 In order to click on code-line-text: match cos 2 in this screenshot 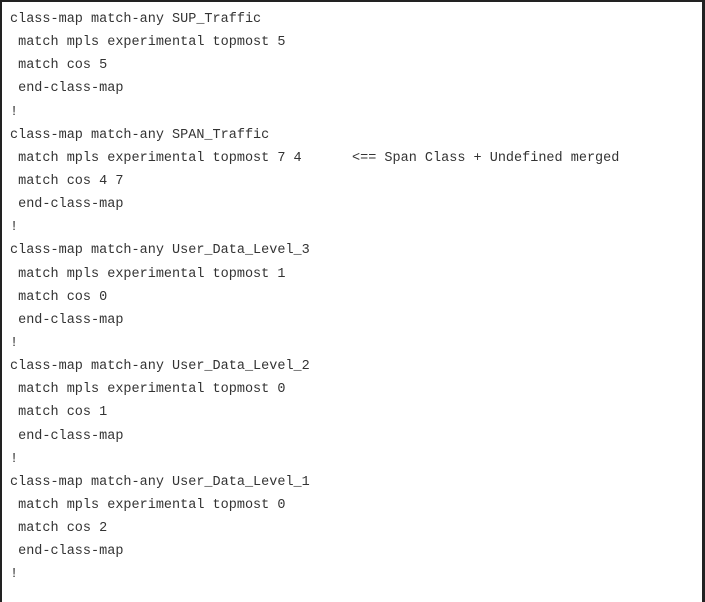, I will do `click(59, 529)`.